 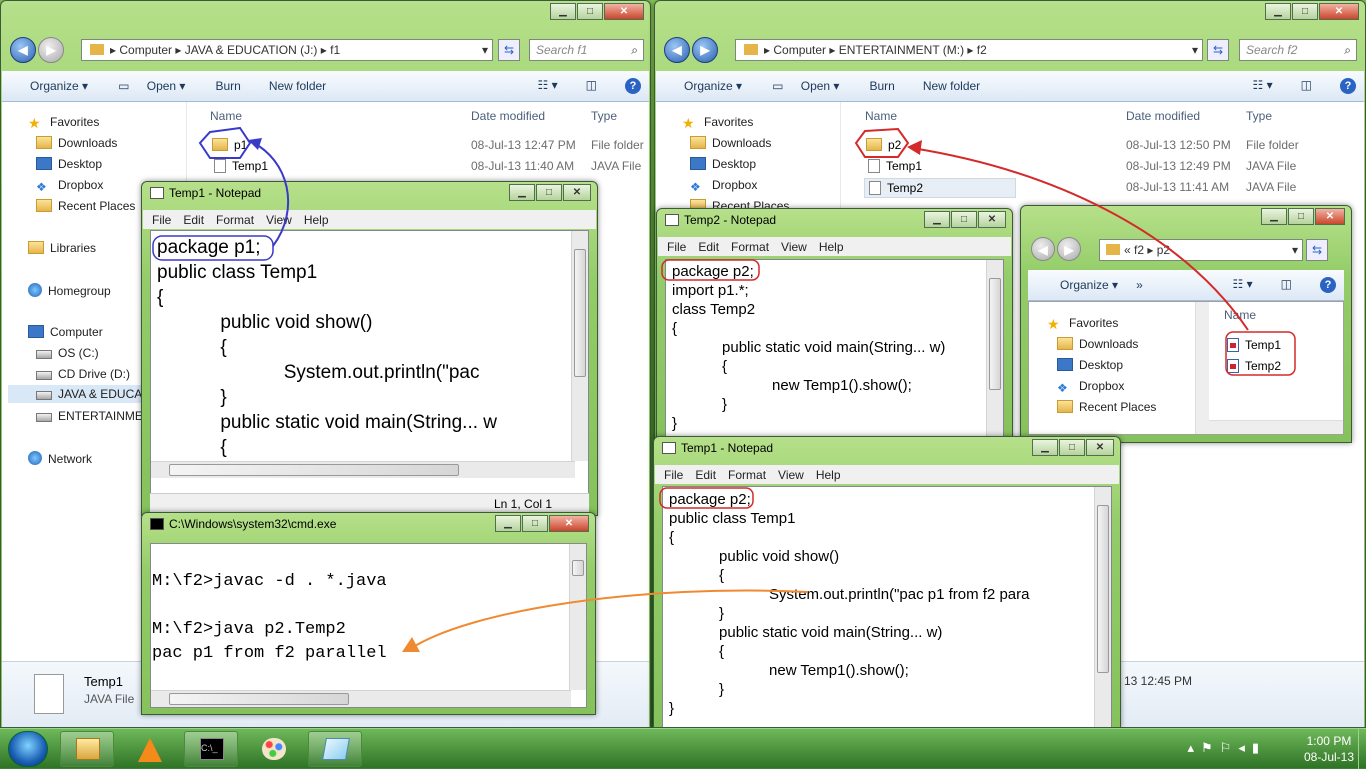 What do you see at coordinates (881, 86) in the screenshot?
I see `burn-button: Burn` at bounding box center [881, 86].